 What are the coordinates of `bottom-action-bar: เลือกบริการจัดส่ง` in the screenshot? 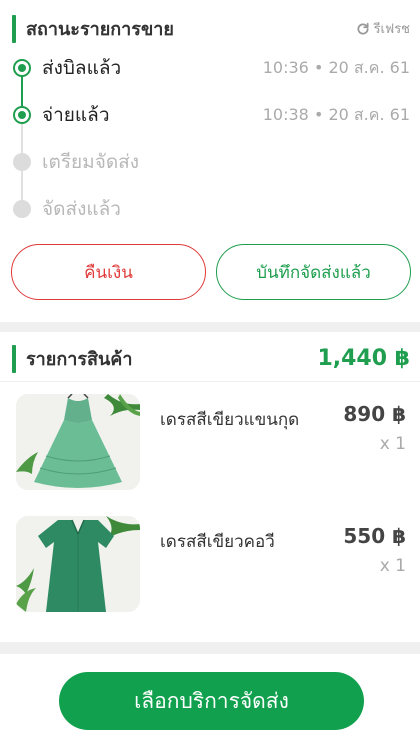 It's located at (210, 701).